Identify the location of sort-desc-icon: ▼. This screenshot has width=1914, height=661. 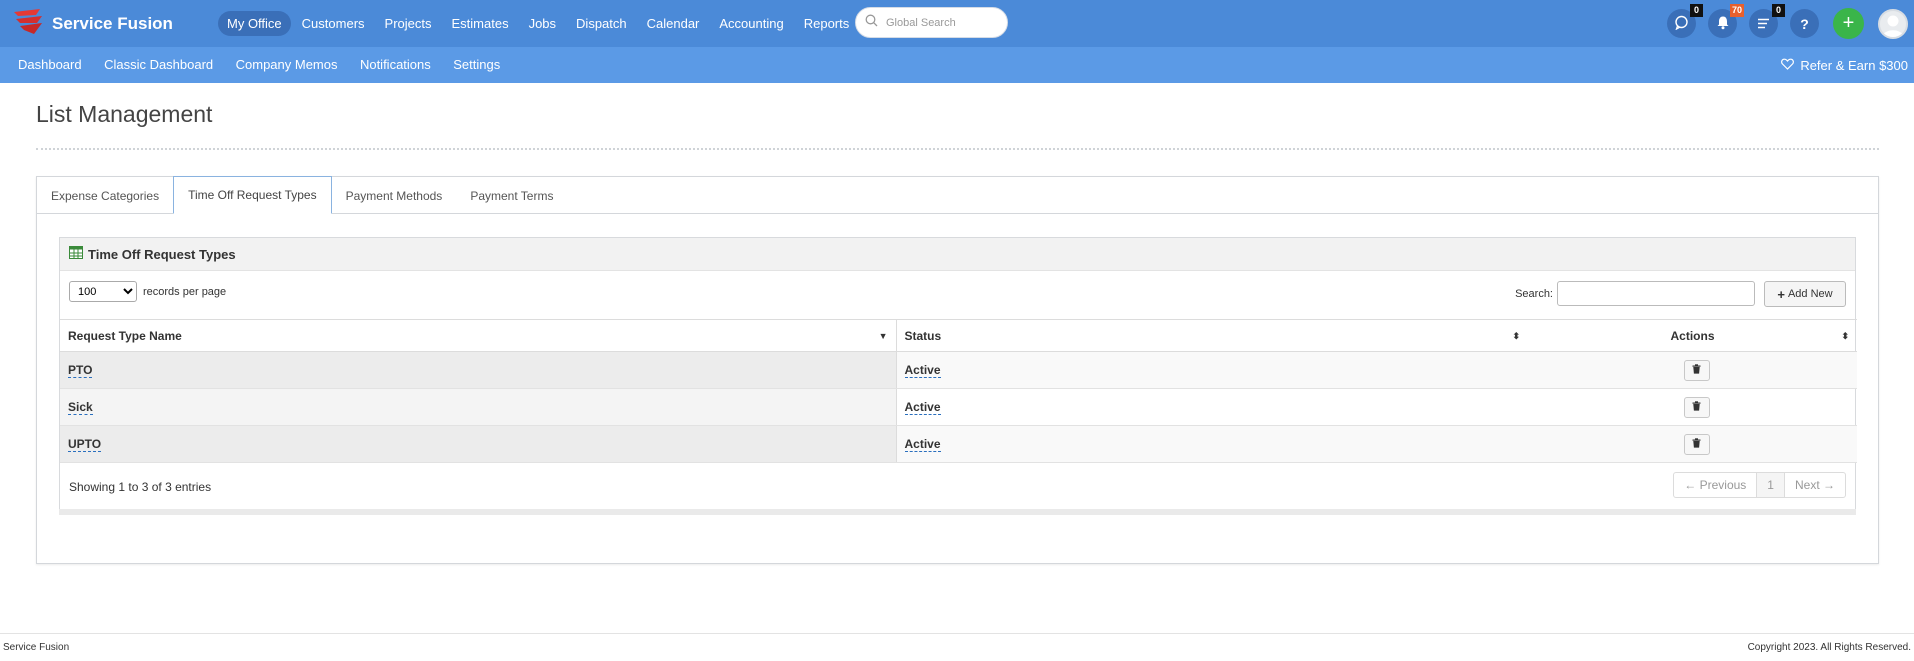
(883, 336).